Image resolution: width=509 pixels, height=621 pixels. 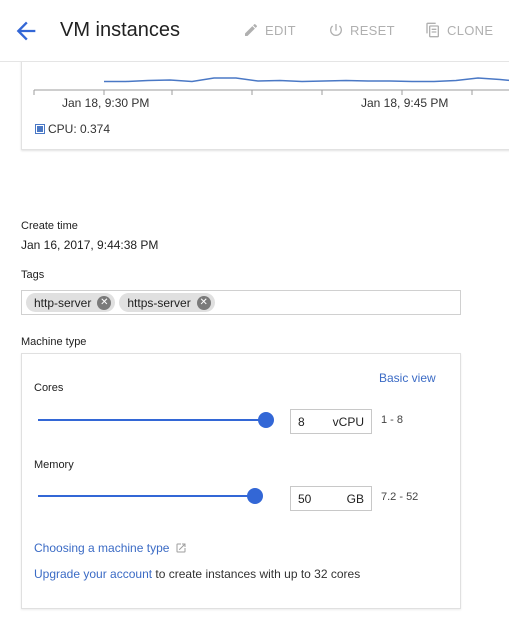 I want to click on machine-type-label: Machine type, so click(x=54, y=342).